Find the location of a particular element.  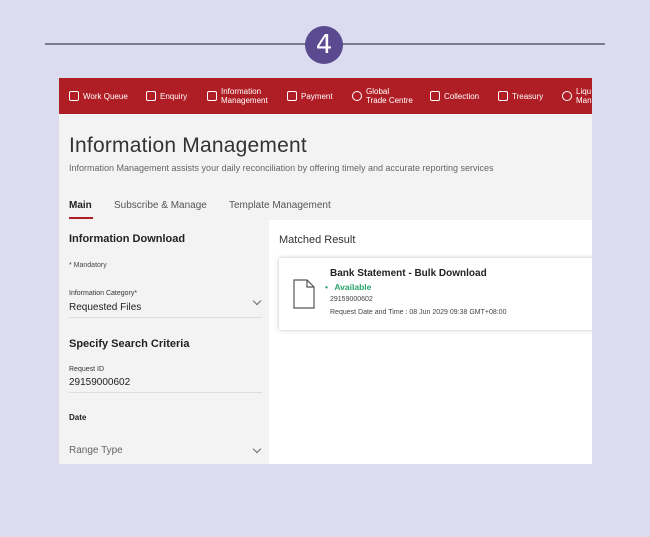

globe-icon is located at coordinates (357, 96).